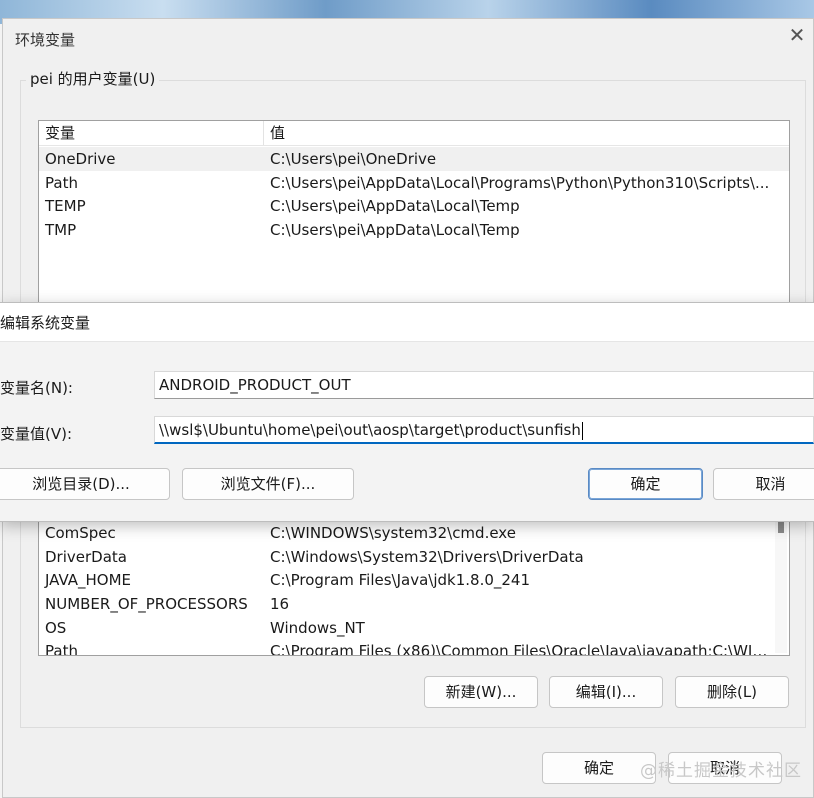 The width and height of the screenshot is (814, 798). What do you see at coordinates (255, 385) in the screenshot?
I see `variable-name-text: ANDROID_PRODUCT_OUT` at bounding box center [255, 385].